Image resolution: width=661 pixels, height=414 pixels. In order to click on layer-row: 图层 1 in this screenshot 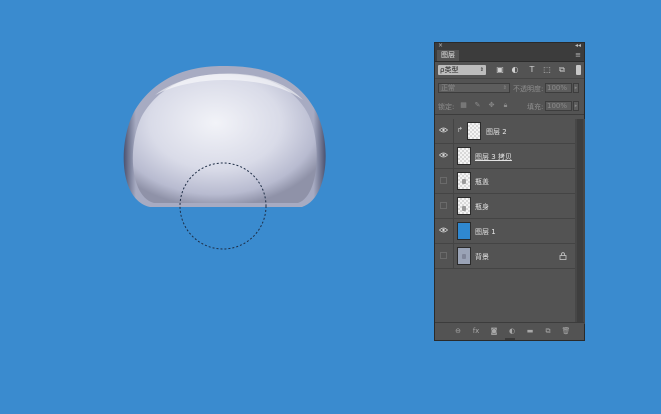, I will do `click(505, 231)`.